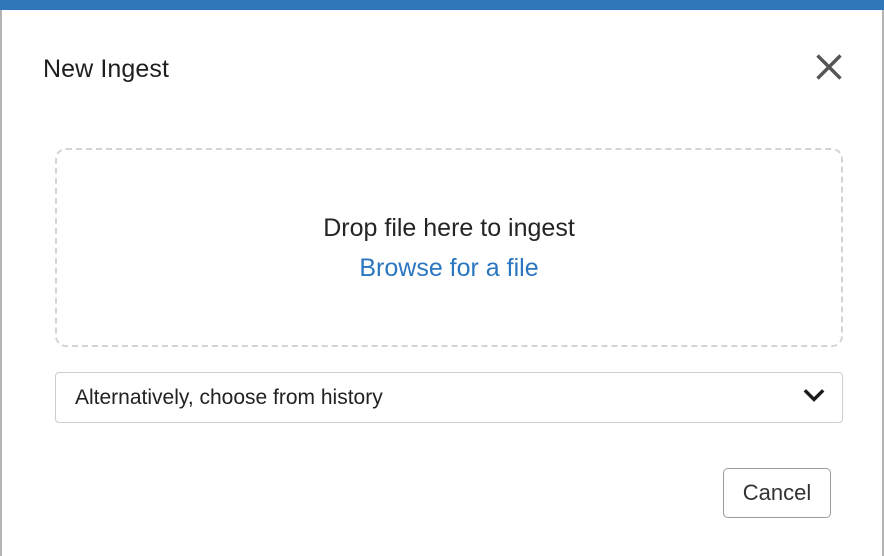  I want to click on history-select-wrapper: Alternatively, choose from history, so click(449, 397).